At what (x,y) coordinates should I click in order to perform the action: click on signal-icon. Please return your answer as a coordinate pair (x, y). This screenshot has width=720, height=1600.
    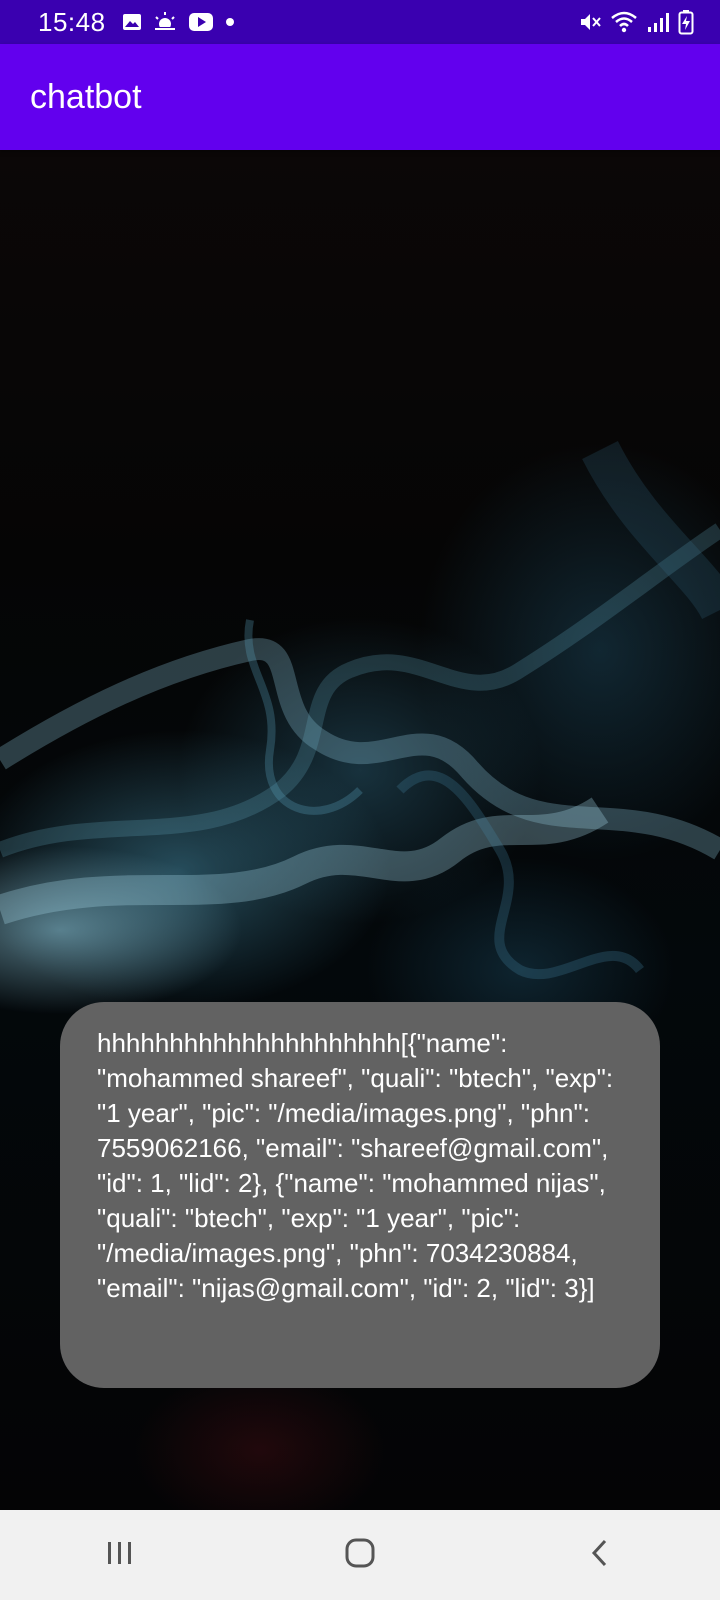
    Looking at the image, I should click on (658, 22).